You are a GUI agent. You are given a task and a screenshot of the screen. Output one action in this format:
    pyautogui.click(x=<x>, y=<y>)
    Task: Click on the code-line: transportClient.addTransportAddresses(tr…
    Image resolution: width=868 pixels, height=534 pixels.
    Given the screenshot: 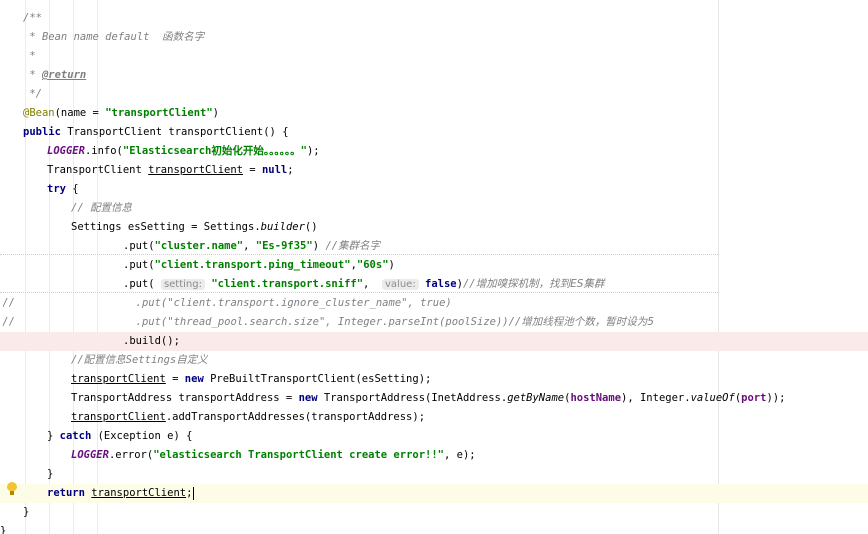 What is the action you would take?
    pyautogui.click(x=434, y=417)
    